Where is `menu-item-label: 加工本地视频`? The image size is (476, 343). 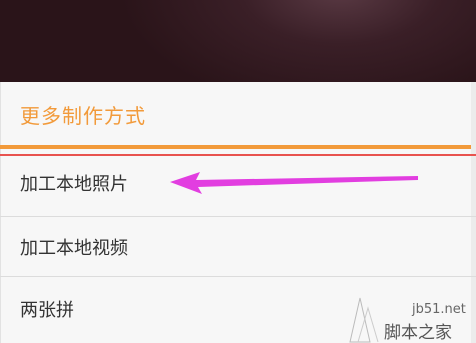
menu-item-label: 加工本地视频 is located at coordinates (74, 248).